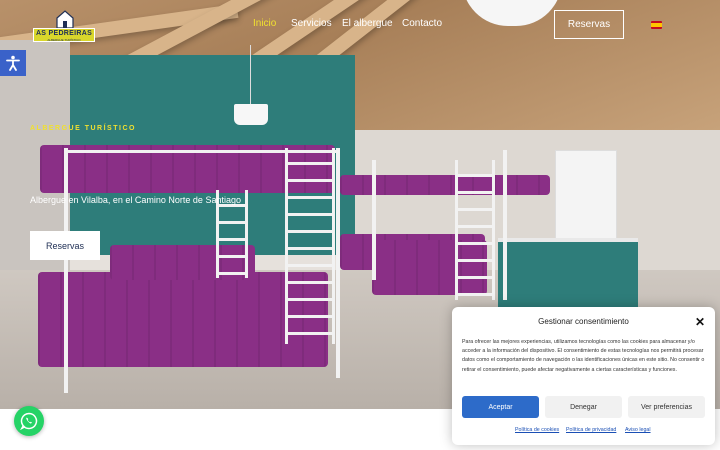  I want to click on whatsapp-button, so click(29, 421).